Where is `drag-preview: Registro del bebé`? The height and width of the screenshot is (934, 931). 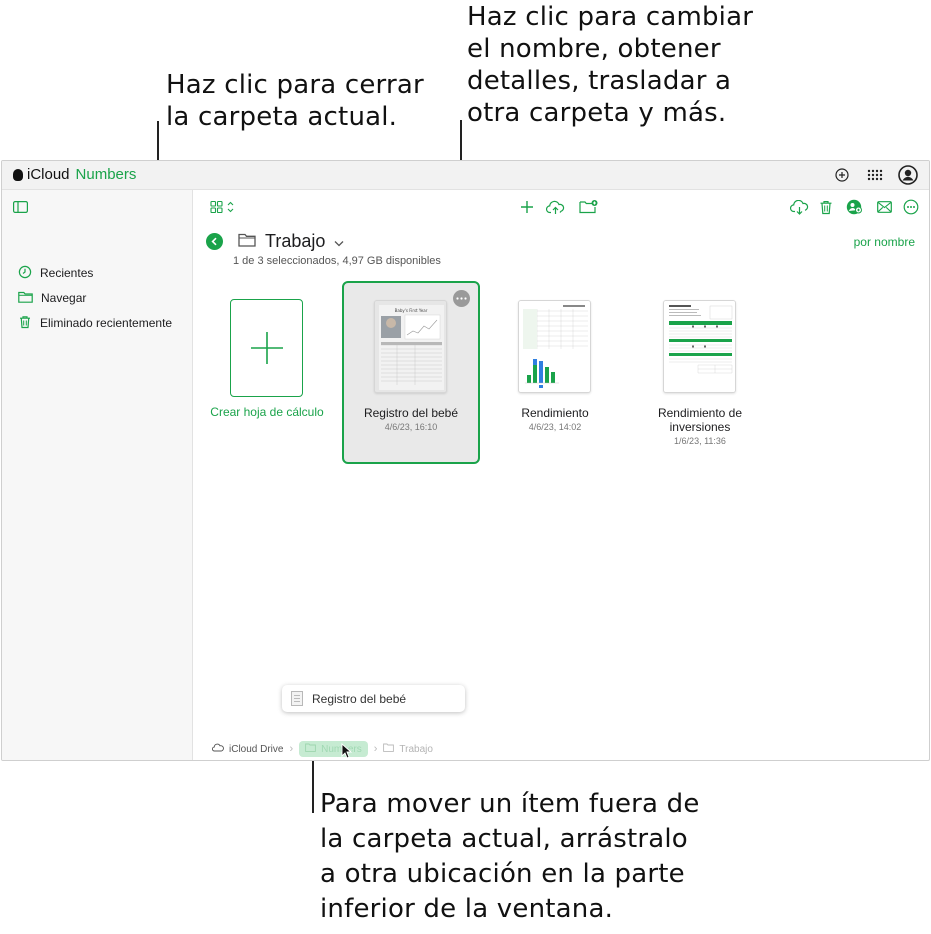 drag-preview: Registro del bebé is located at coordinates (373, 698).